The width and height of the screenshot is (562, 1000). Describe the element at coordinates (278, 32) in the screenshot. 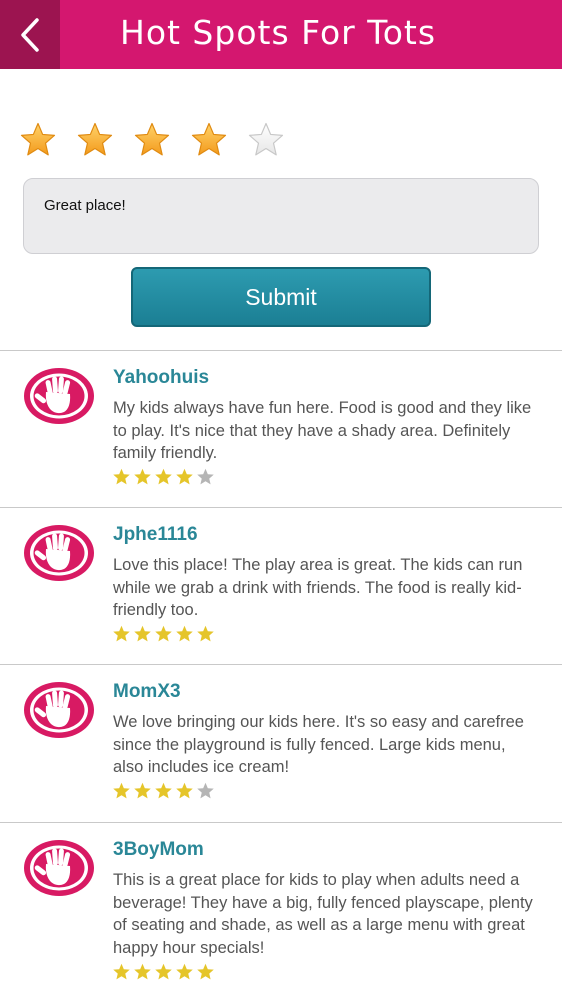

I see `page-title: Hot Spots For Tots` at that location.